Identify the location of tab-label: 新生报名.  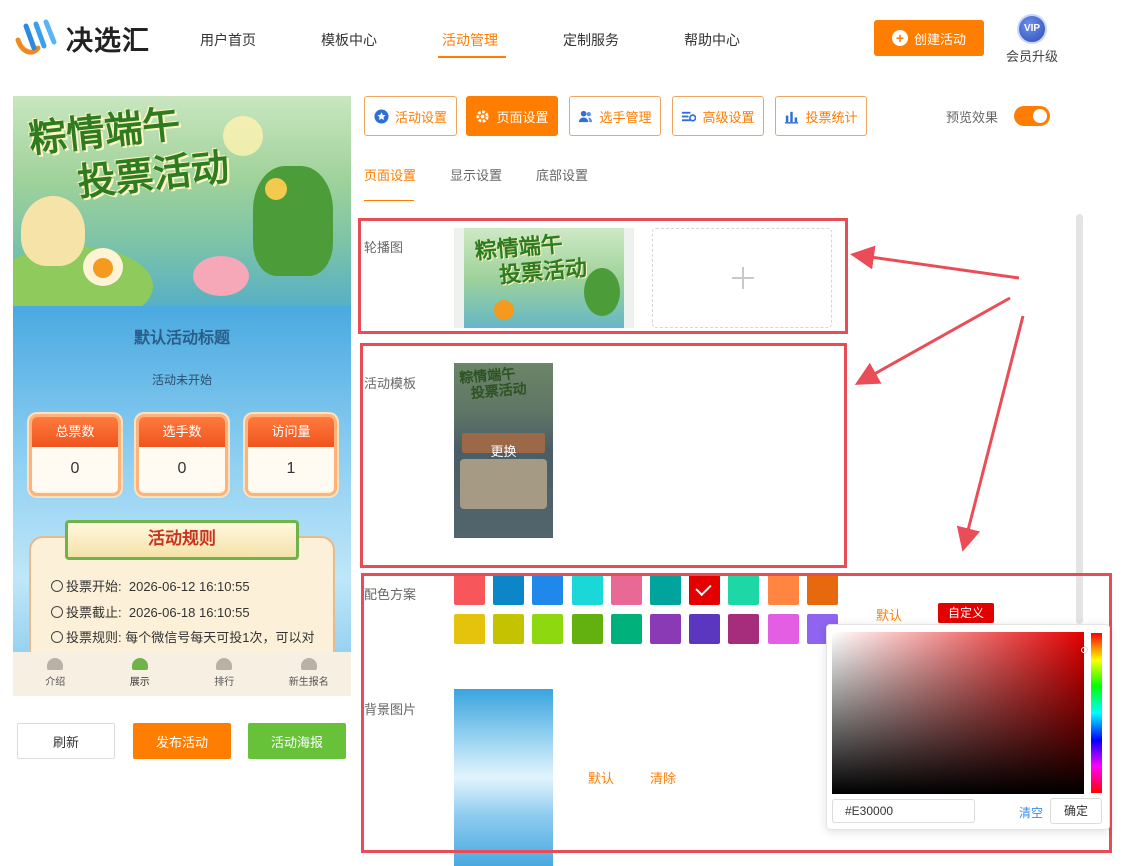
(308, 682).